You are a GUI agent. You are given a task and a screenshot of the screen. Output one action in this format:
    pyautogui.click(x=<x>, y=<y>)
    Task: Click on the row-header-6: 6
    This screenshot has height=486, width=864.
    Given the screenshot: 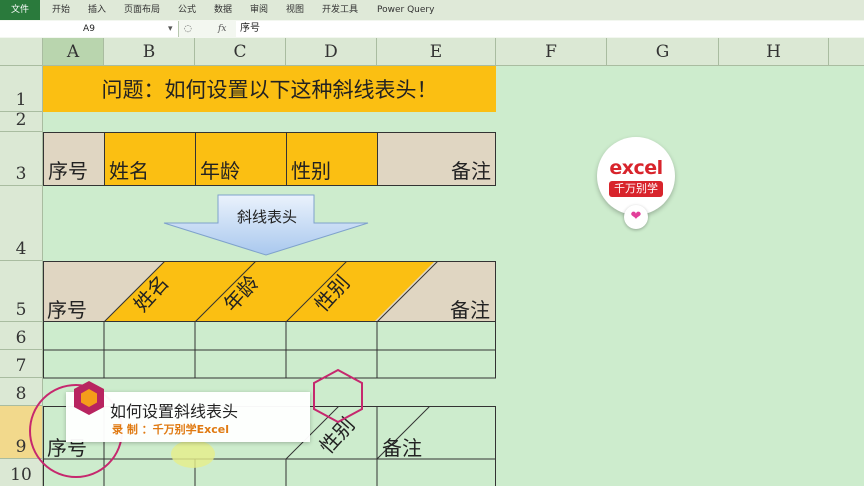 What is the action you would take?
    pyautogui.click(x=21, y=336)
    